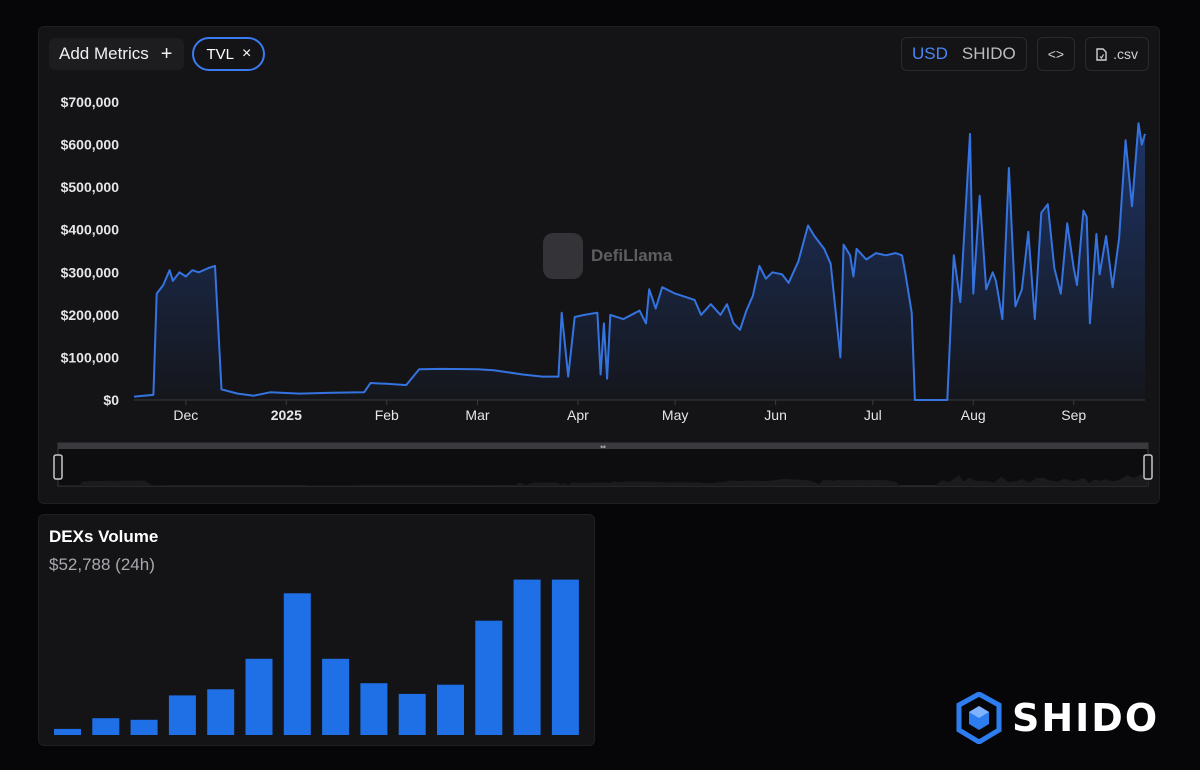 This screenshot has height=770, width=1200. I want to click on brush-handle-right, so click(1148, 467).